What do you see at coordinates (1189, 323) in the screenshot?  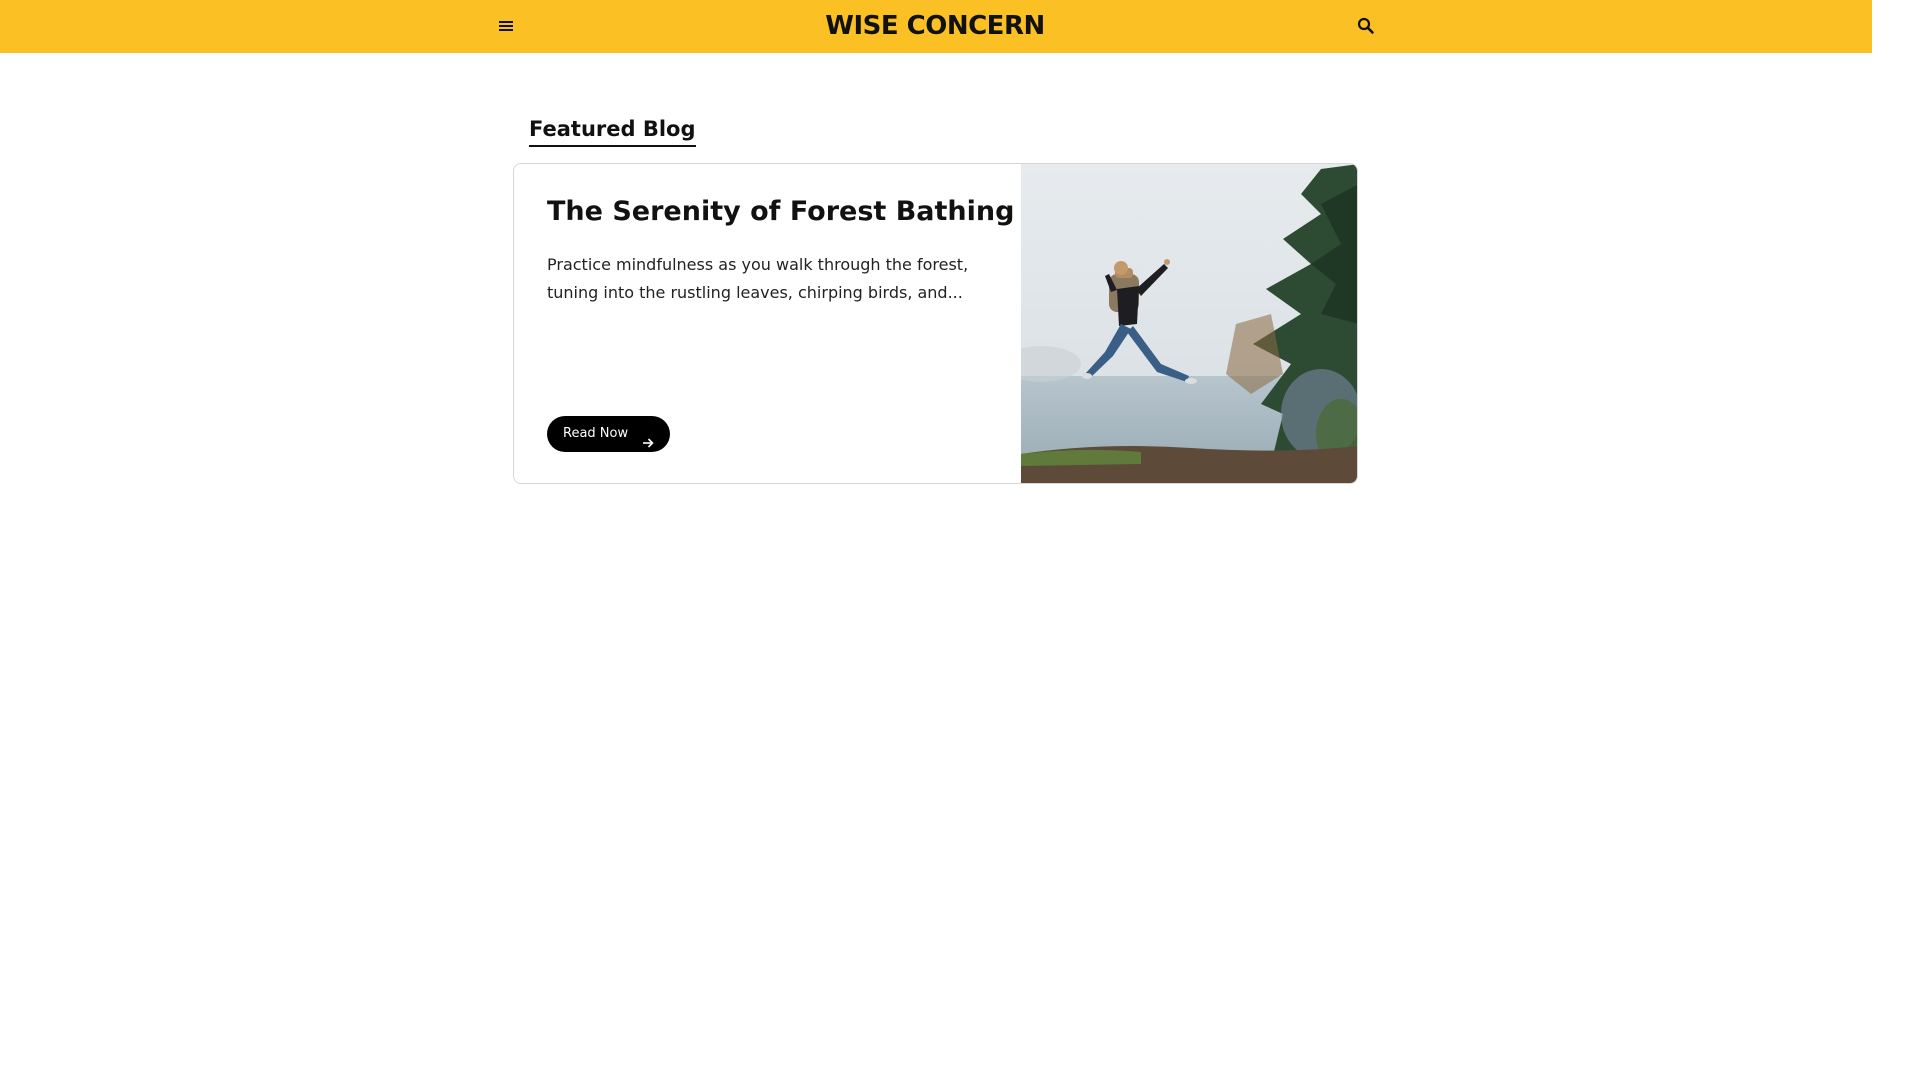 I see `blog-post-image` at bounding box center [1189, 323].